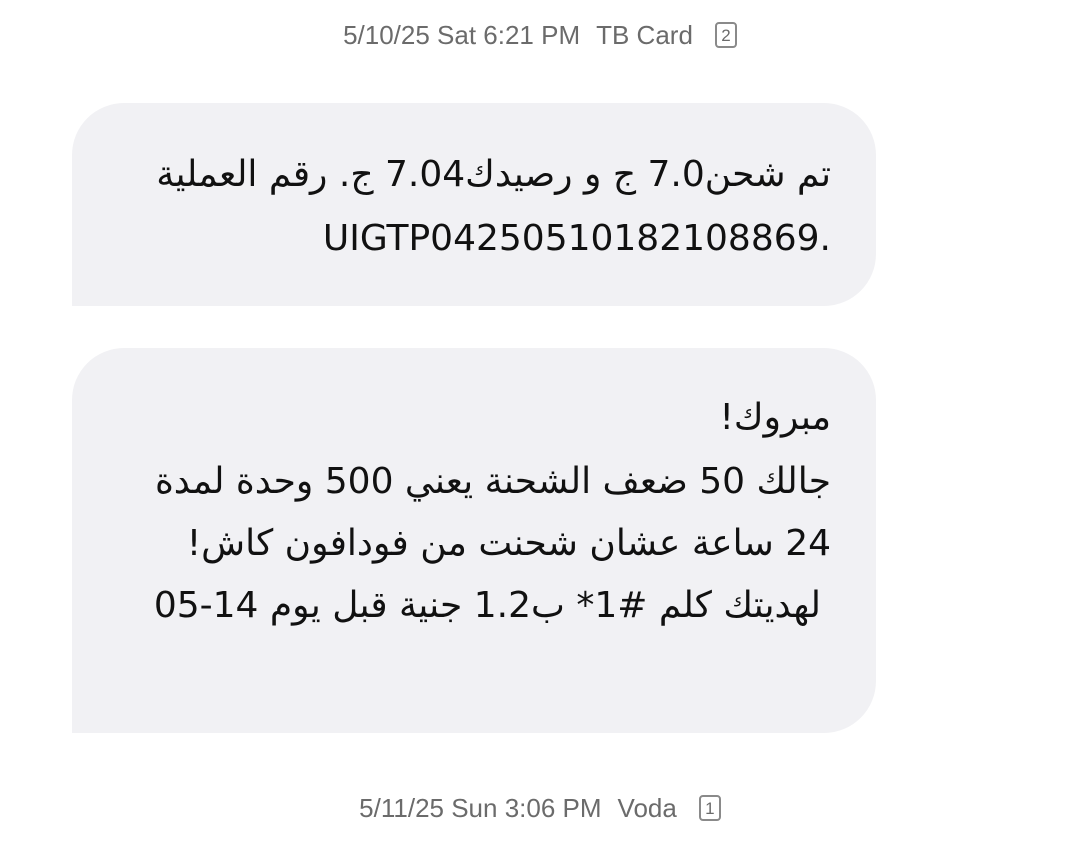 Image resolution: width=1080 pixels, height=849 pixels. Describe the element at coordinates (576, 238) in the screenshot. I see `message-text-line: UIGTP04250510182108869.` at that location.